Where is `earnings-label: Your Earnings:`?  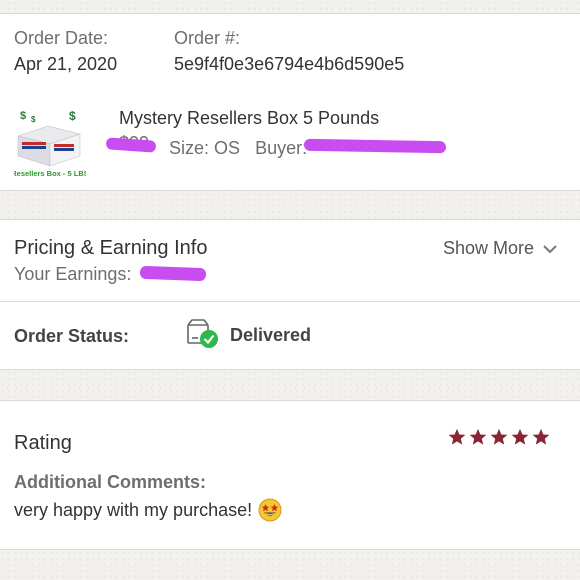 earnings-label: Your Earnings: is located at coordinates (73, 274).